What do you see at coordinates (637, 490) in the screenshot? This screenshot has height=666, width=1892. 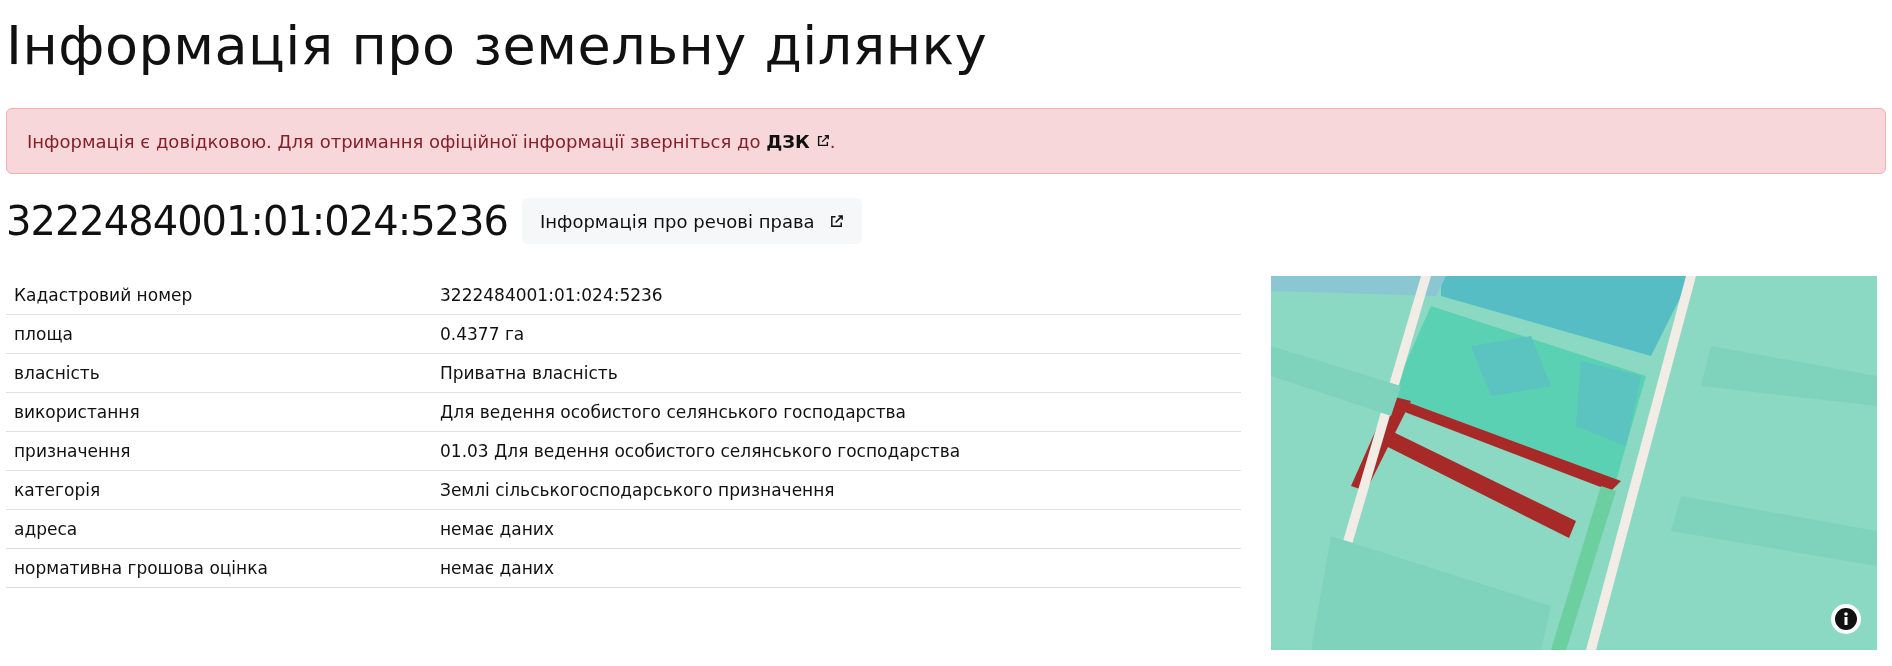 I see `property-value: Землі сільськогосподарського призначення` at bounding box center [637, 490].